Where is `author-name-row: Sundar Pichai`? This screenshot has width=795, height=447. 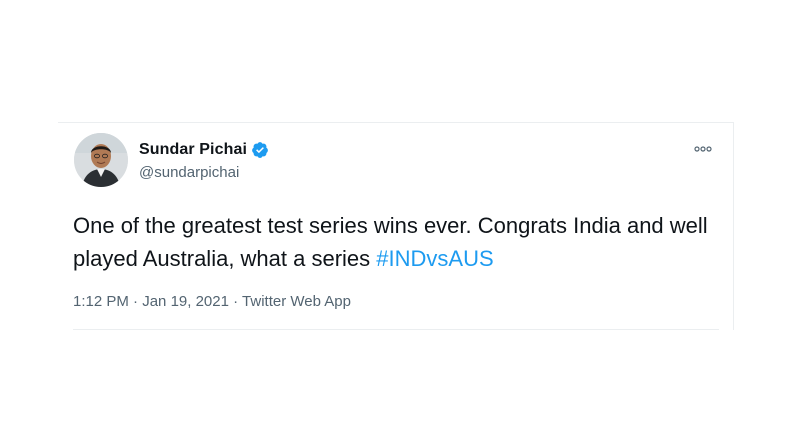
author-name-row: Sundar Pichai is located at coordinates (204, 150).